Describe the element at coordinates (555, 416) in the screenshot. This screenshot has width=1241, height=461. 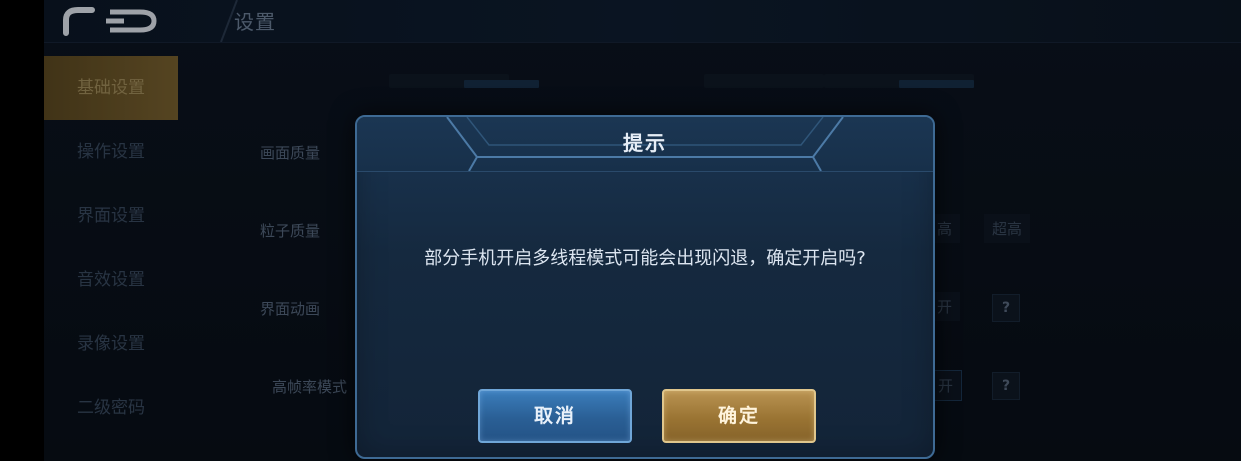
I see `cancel-button: 取消` at that location.